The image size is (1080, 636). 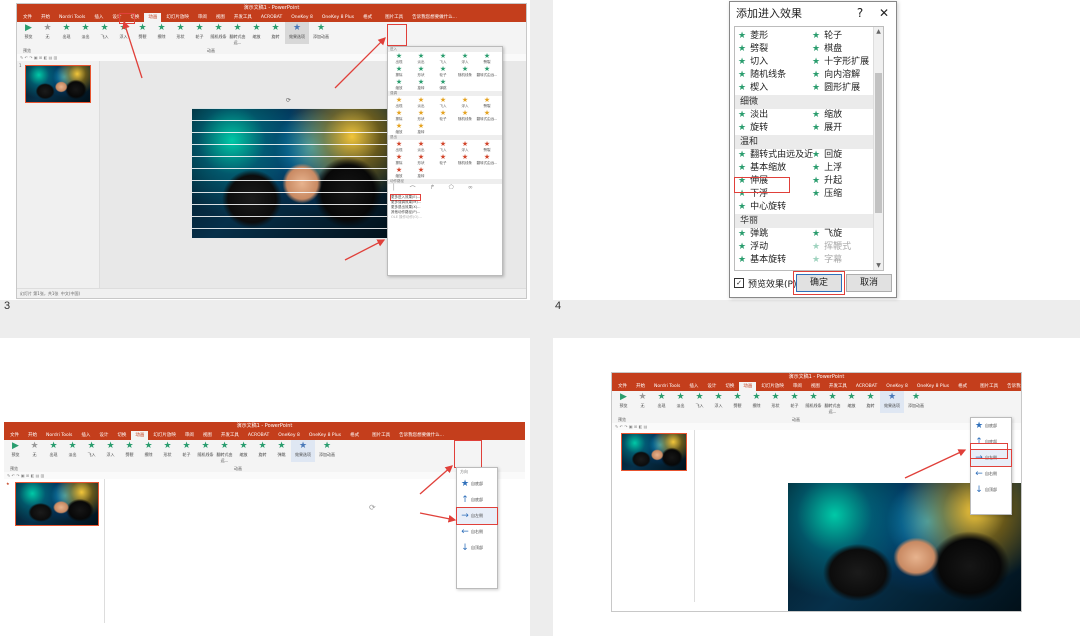 What do you see at coordinates (558, 306) in the screenshot?
I see `panel-number-4: 4` at bounding box center [558, 306].